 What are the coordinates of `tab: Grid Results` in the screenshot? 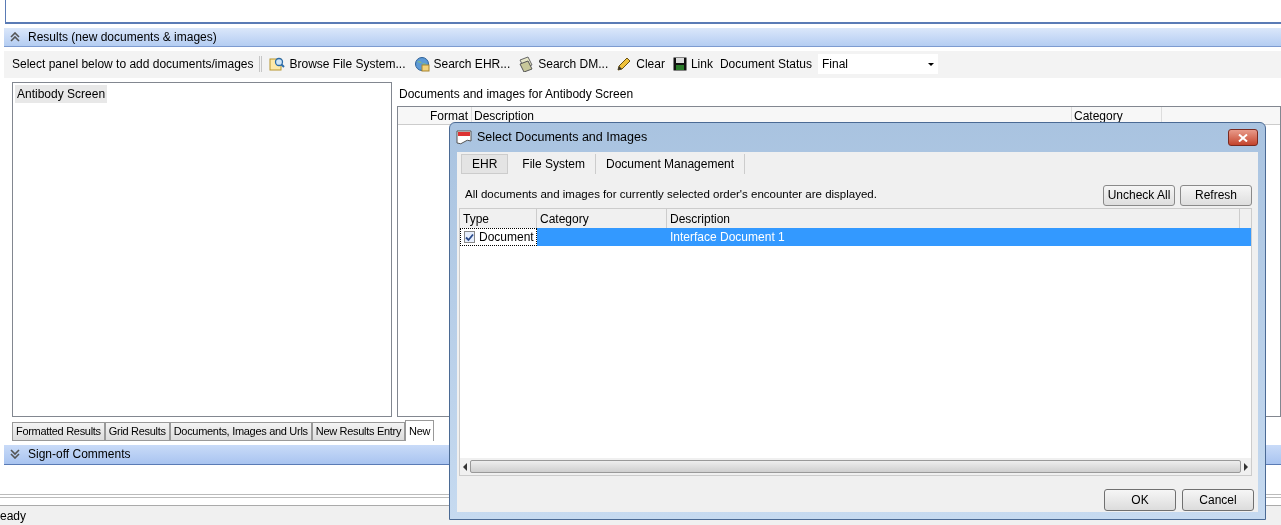 It's located at (137, 431).